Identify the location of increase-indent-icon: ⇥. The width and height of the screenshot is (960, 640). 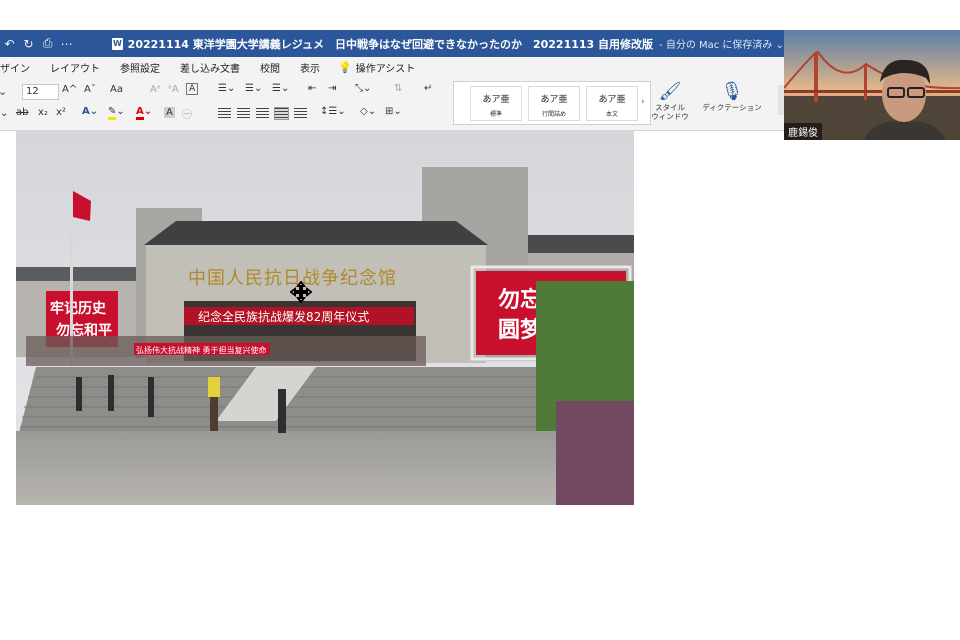
(332, 88).